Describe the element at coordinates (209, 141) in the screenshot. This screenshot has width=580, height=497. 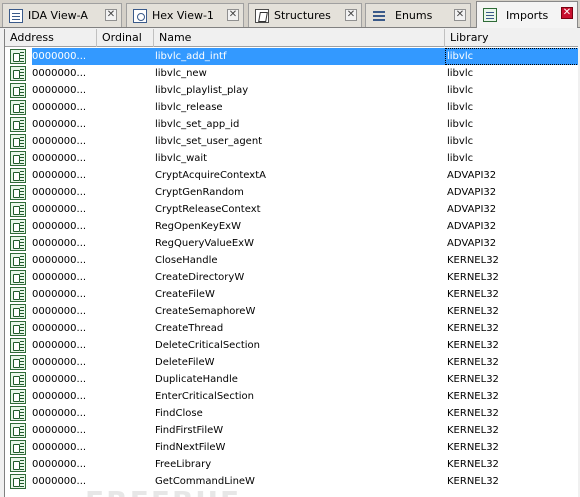
I see `name-cell: libvlc_set_user_agent` at that location.